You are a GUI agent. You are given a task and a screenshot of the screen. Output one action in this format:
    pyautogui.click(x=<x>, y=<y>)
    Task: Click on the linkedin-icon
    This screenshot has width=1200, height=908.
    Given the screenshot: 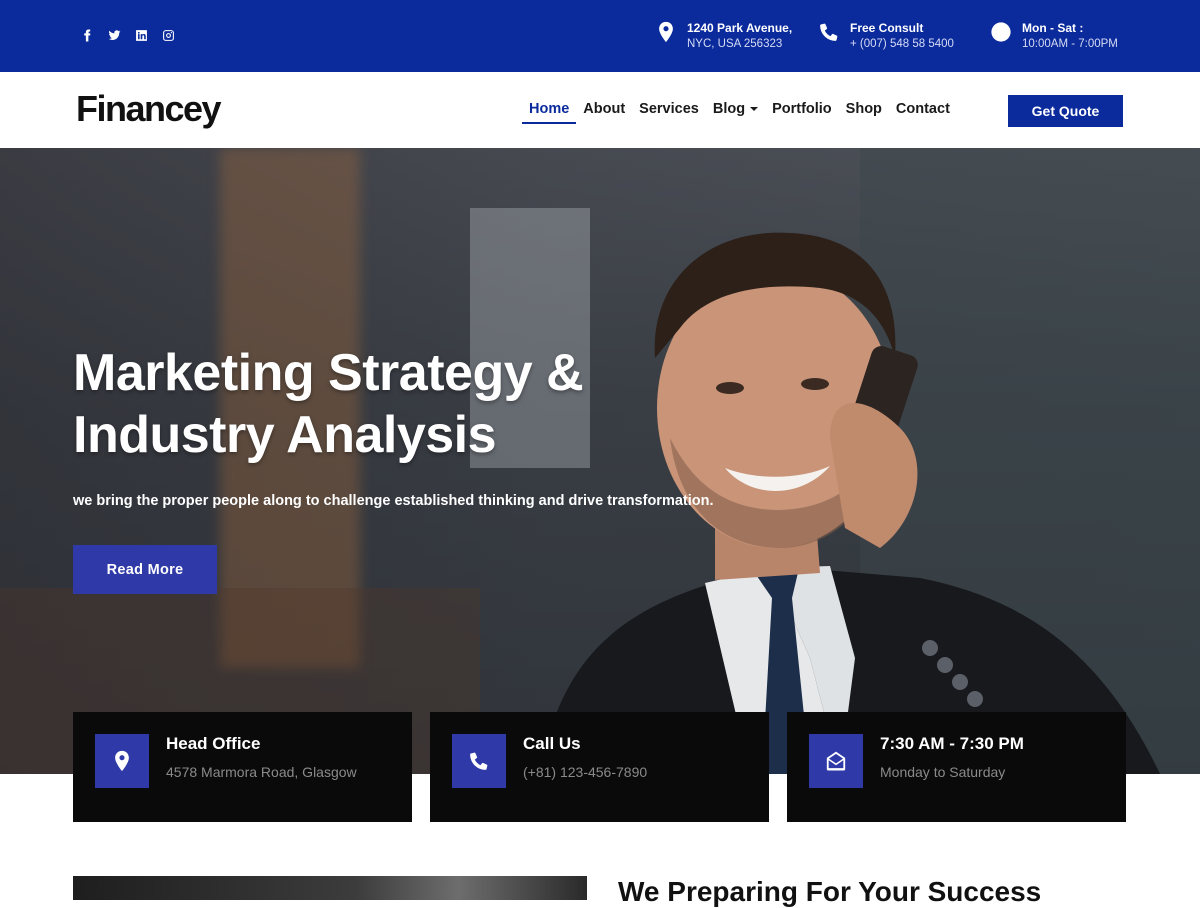 What is the action you would take?
    pyautogui.click(x=141, y=35)
    